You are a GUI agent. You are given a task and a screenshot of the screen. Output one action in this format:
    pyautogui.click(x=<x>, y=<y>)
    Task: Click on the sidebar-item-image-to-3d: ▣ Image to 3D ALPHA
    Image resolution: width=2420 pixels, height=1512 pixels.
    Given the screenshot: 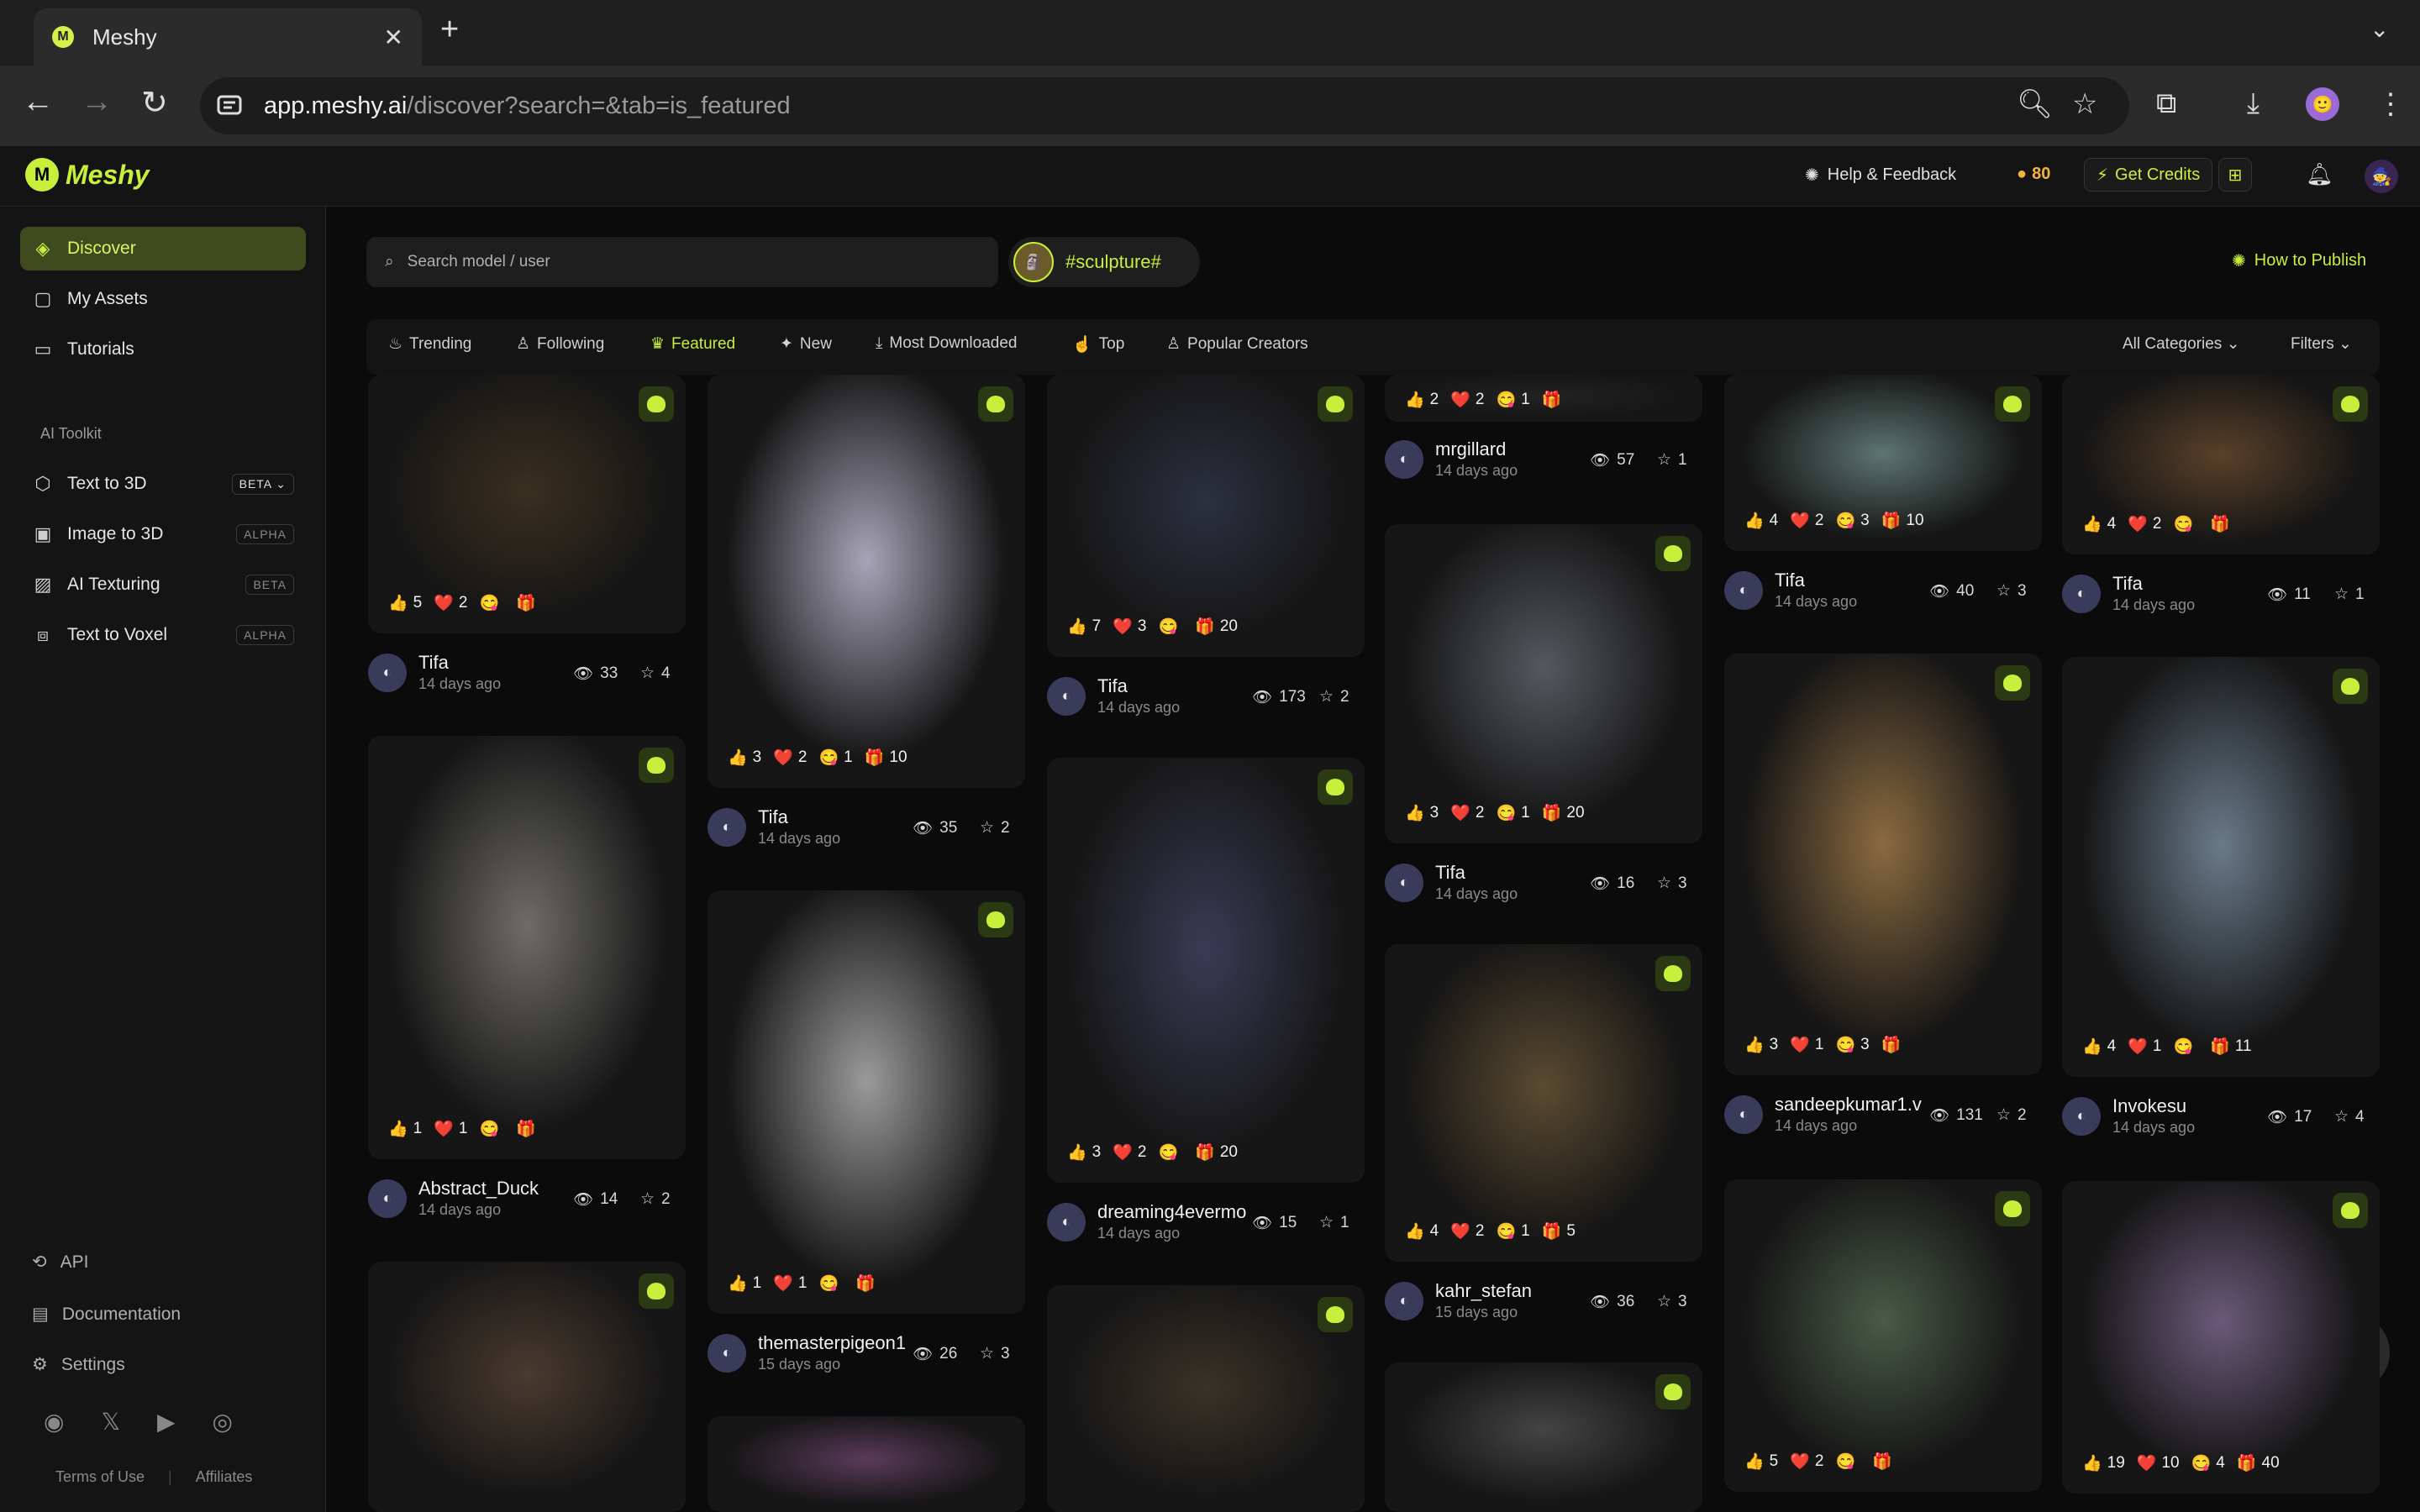 What is the action you would take?
    pyautogui.click(x=163, y=534)
    